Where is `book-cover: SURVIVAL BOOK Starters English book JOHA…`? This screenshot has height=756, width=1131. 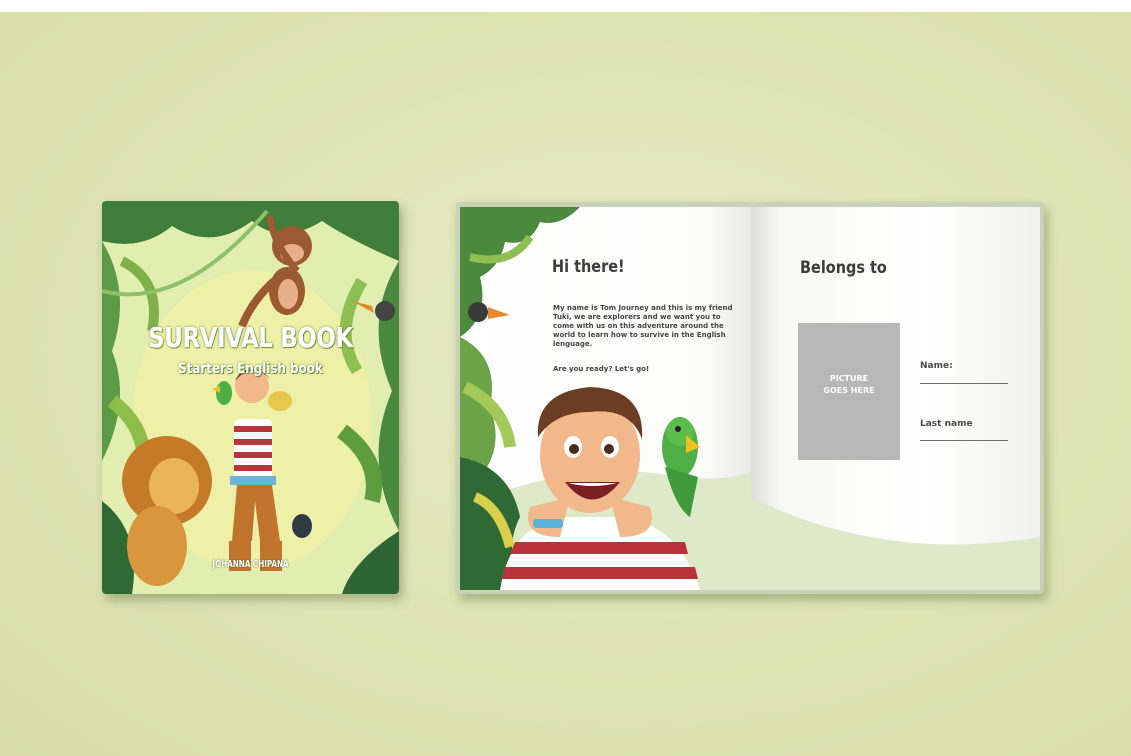
book-cover: SURVIVAL BOOK Starters English book JOHA… is located at coordinates (250, 397).